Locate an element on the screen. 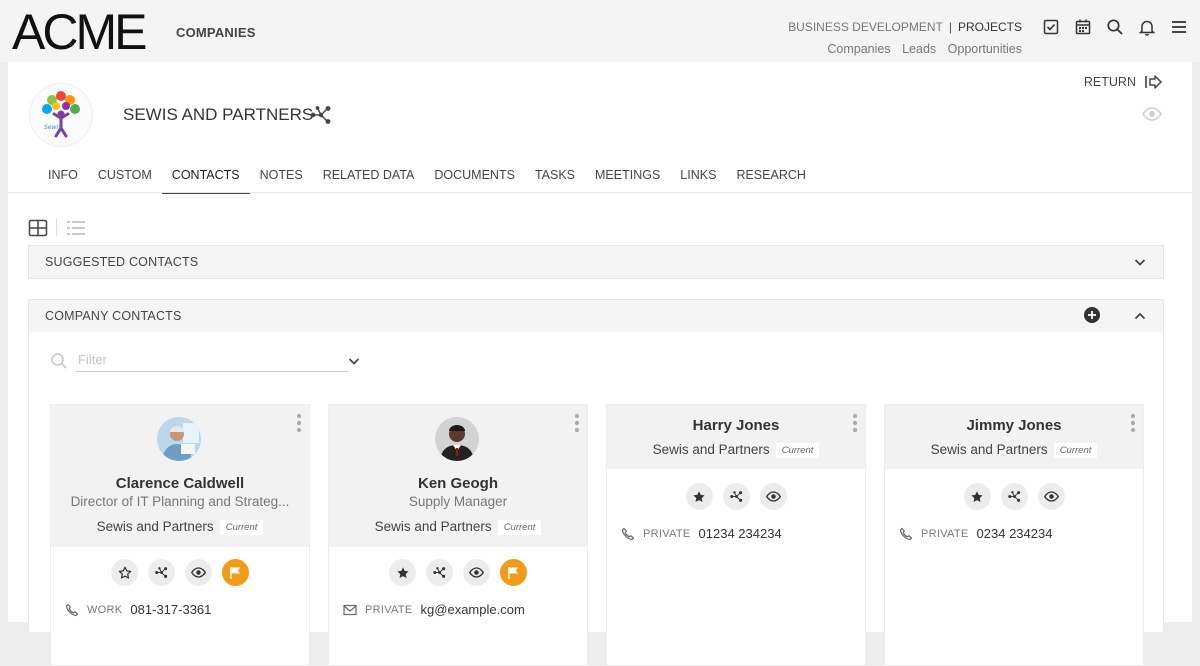  contact-value: 081-317-3361 is located at coordinates (171, 609).